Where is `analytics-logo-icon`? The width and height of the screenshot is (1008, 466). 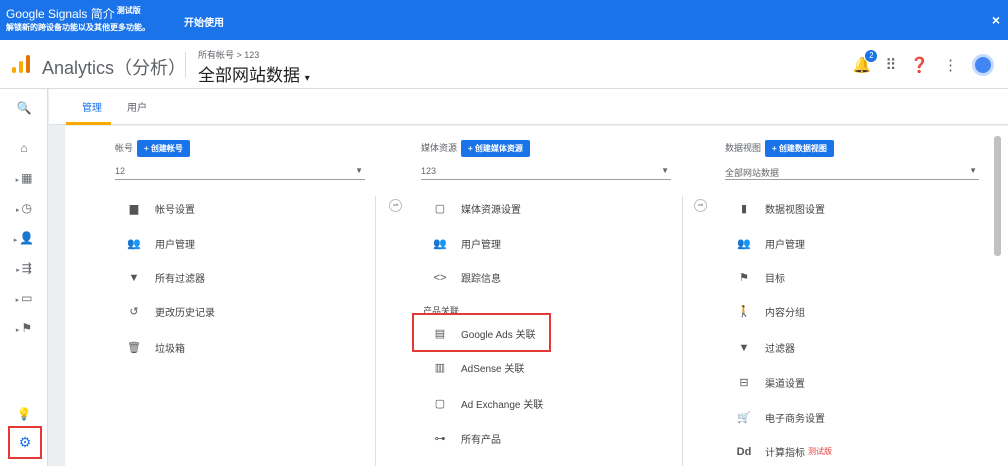
analytics-logo-icon is located at coordinates (21, 64).